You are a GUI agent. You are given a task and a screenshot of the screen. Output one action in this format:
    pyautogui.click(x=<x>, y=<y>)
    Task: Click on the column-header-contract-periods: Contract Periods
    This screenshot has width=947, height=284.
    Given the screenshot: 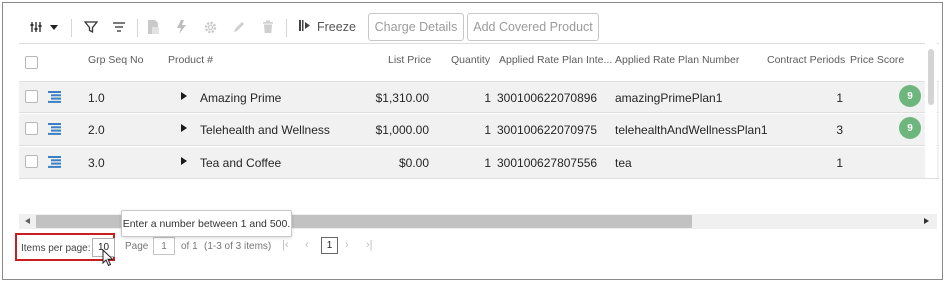 What is the action you would take?
    pyautogui.click(x=806, y=60)
    